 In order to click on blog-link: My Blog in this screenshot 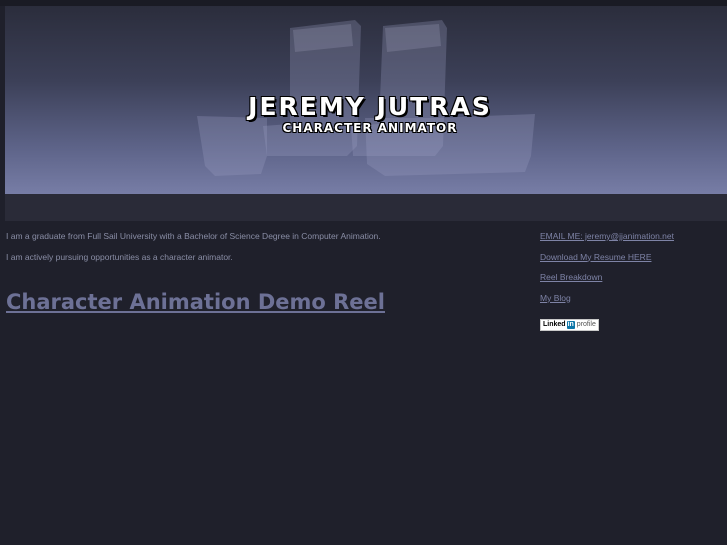, I will do `click(607, 303)`.